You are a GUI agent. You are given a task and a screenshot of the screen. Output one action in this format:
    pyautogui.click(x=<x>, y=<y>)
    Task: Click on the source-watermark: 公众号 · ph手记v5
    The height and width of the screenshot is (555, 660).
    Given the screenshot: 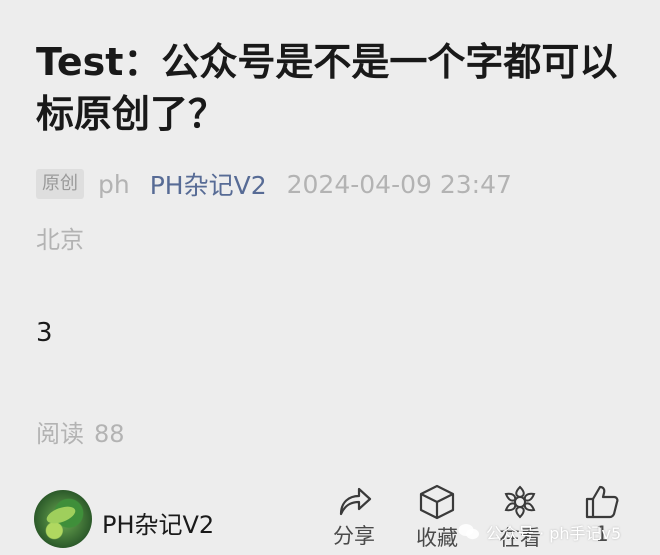 What is the action you would take?
    pyautogui.click(x=539, y=532)
    